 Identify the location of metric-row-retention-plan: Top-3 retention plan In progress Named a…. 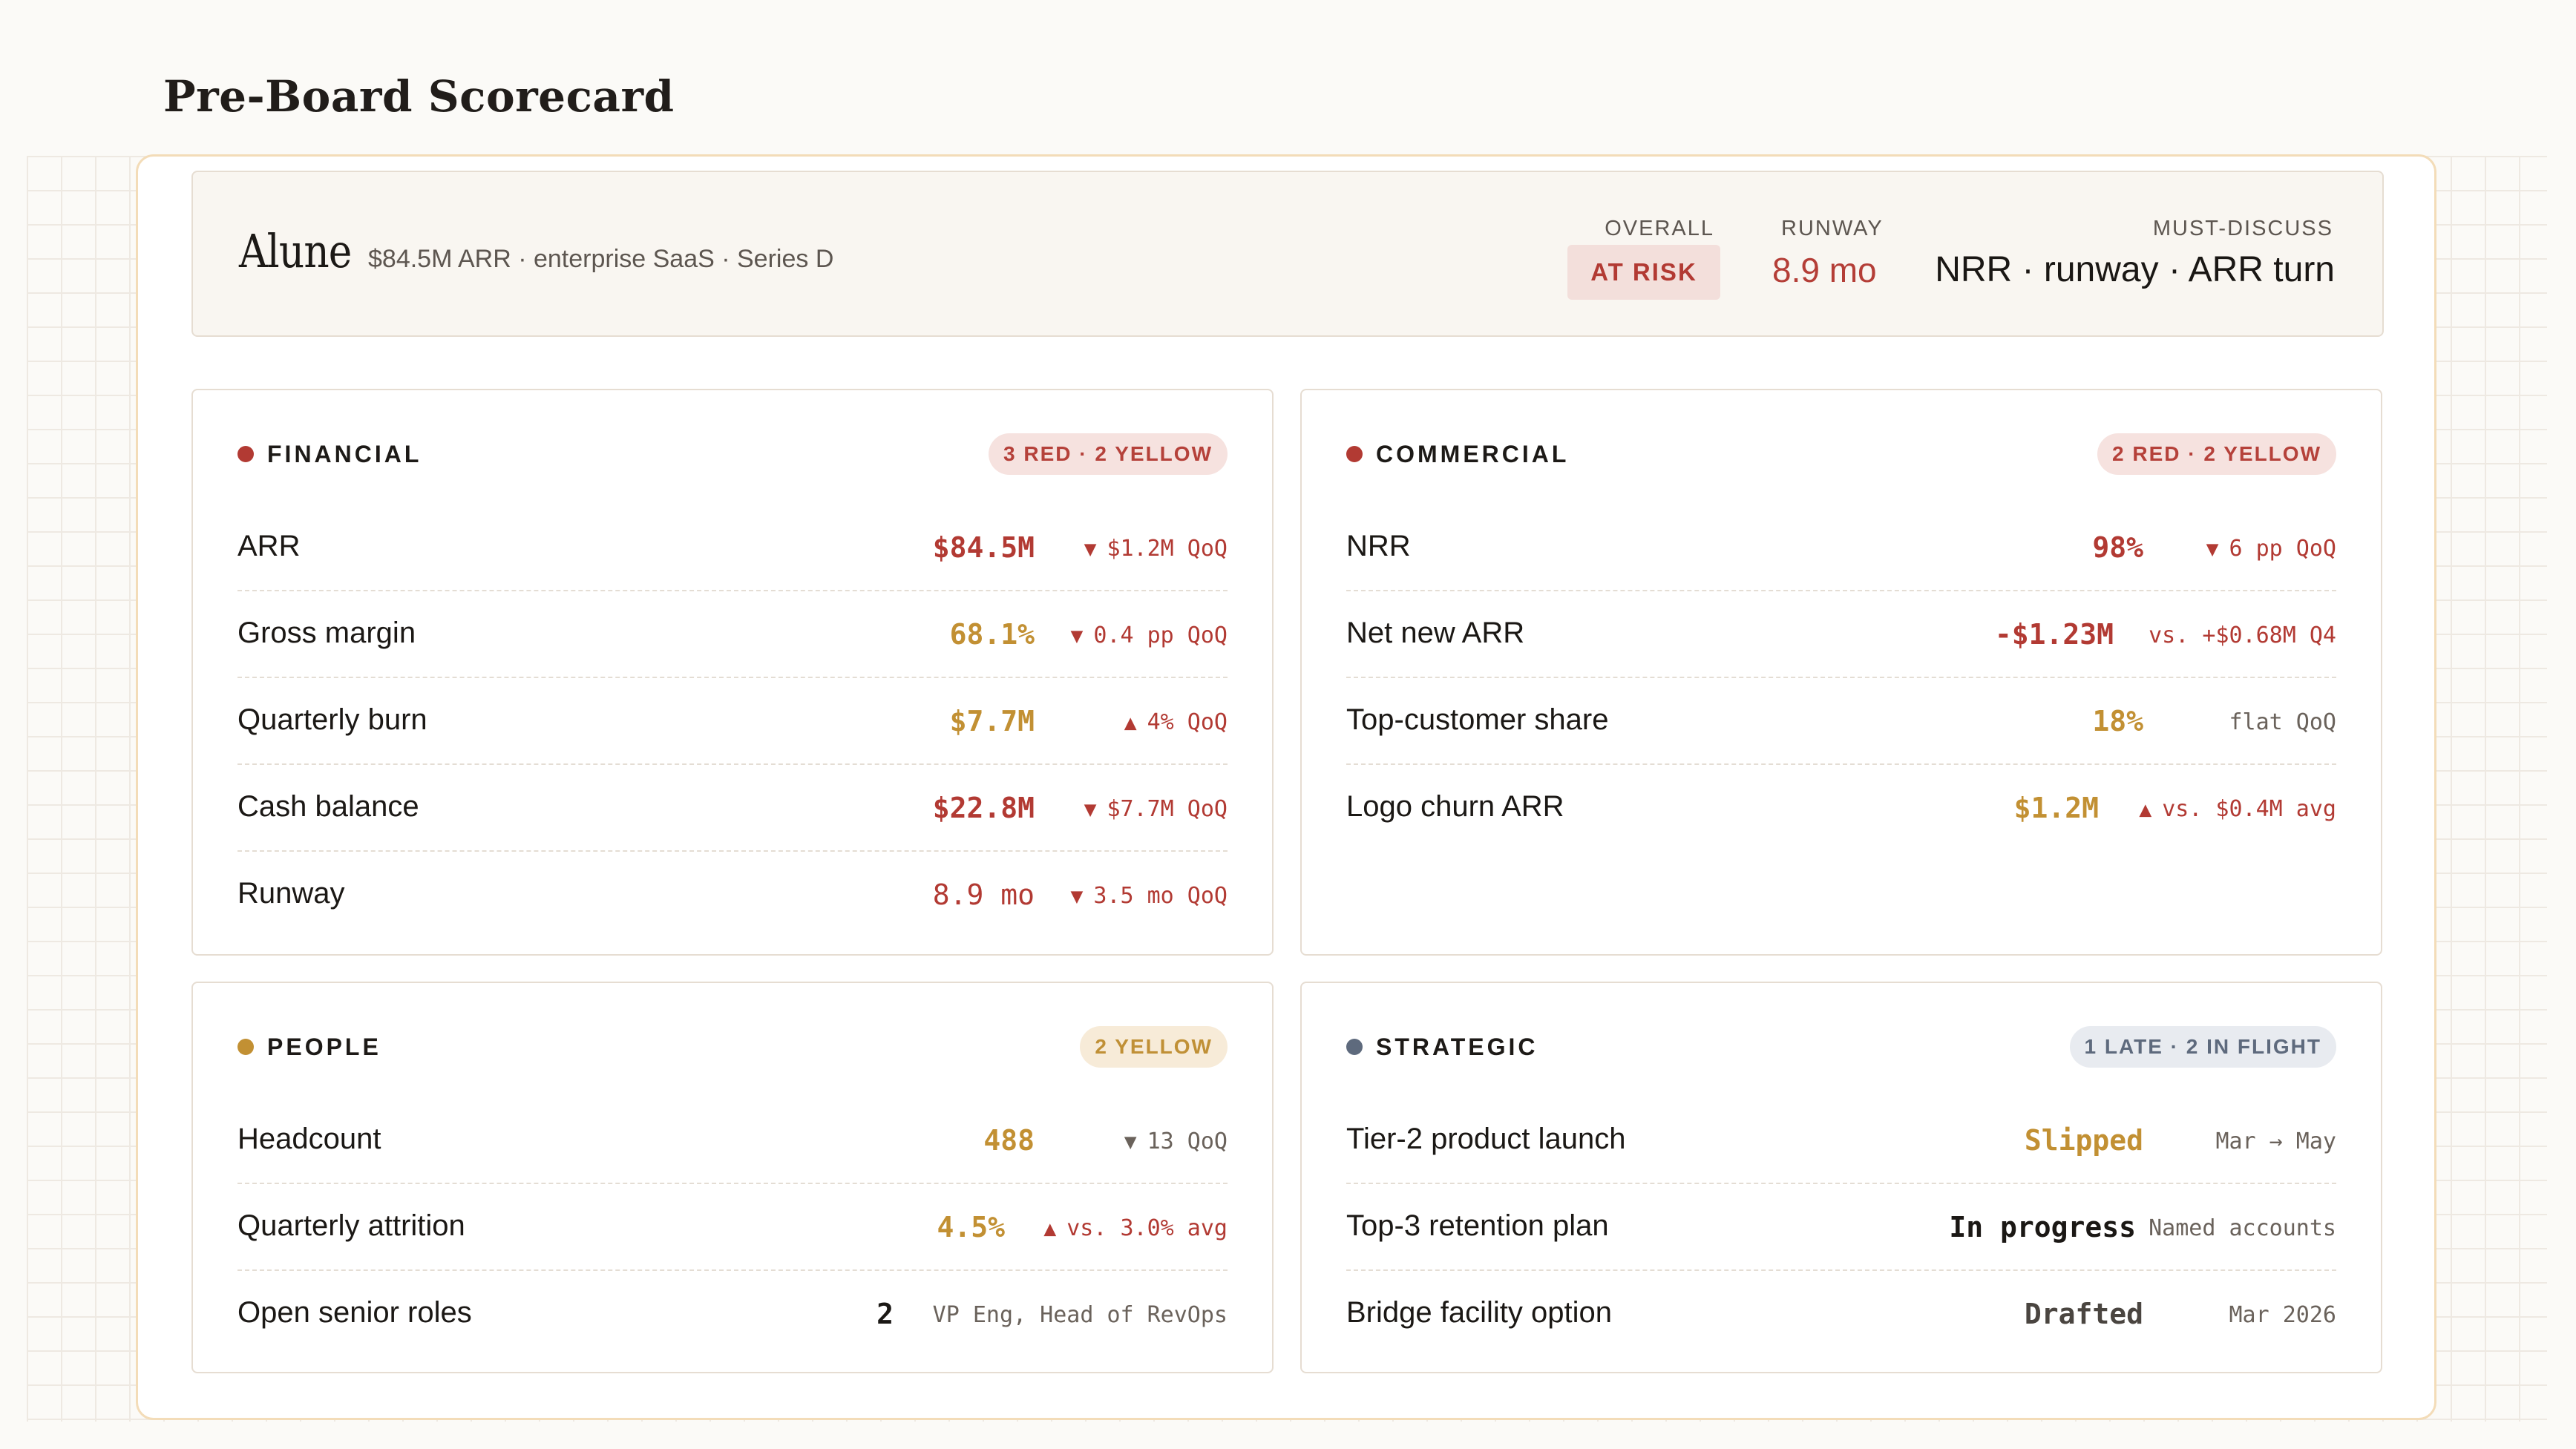
(1841, 1227).